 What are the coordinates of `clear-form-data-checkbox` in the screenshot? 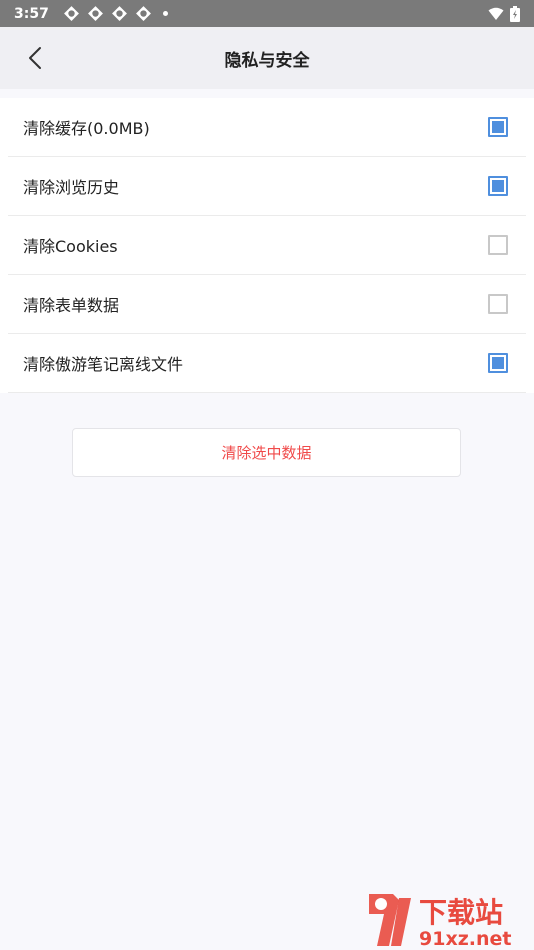 It's located at (498, 304).